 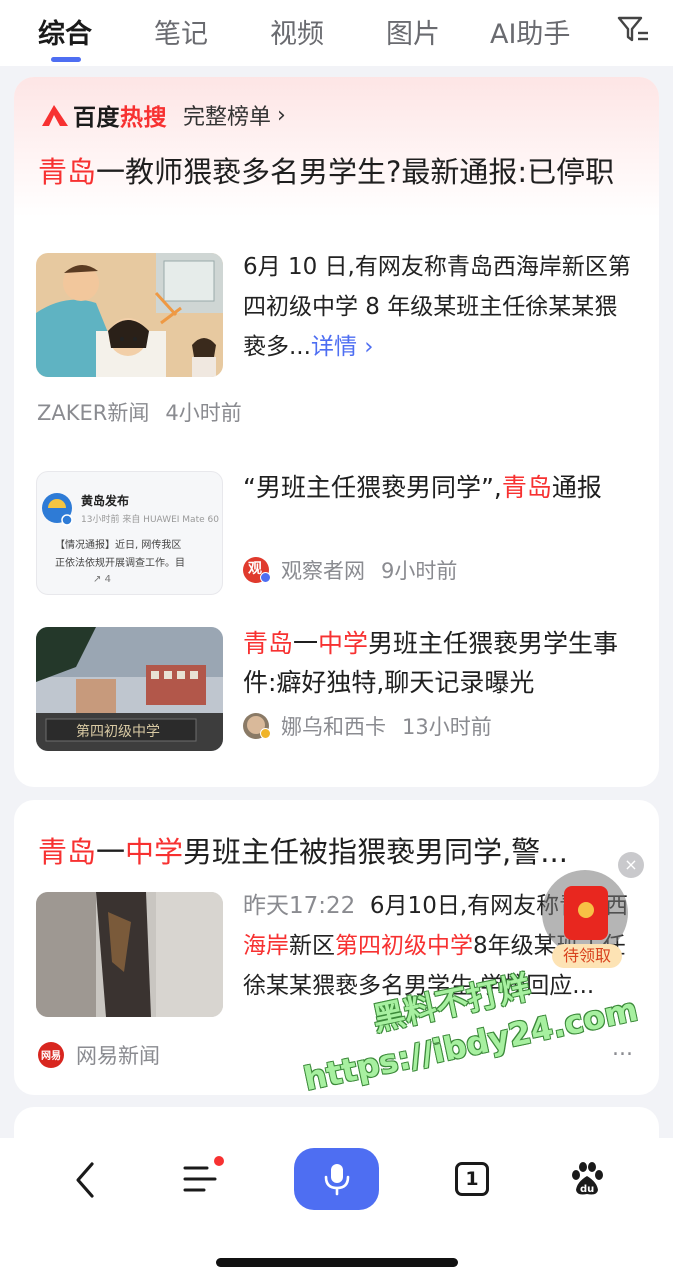 I want to click on source-name: 观察者网, so click(x=323, y=571).